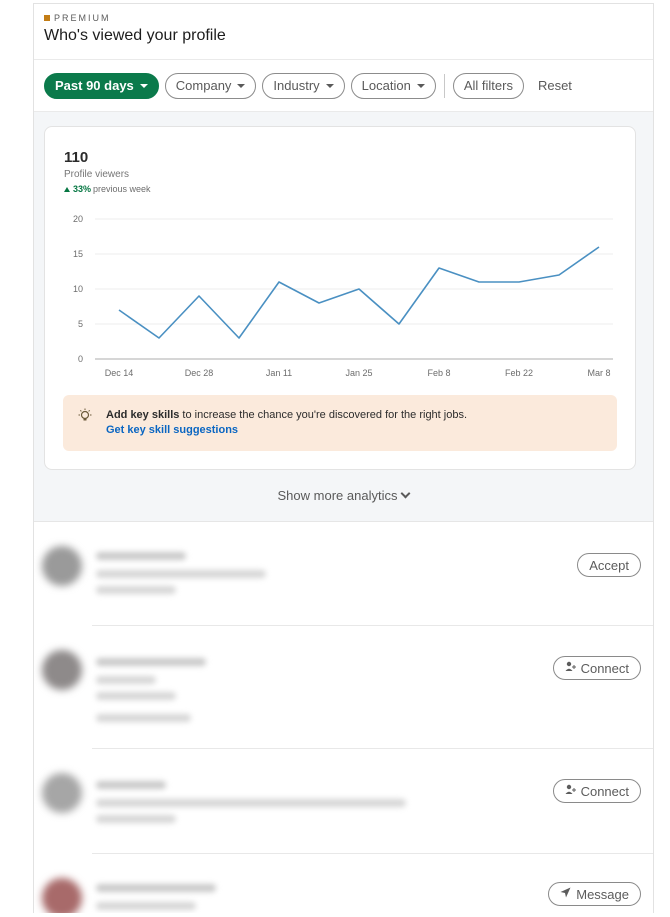 The image size is (670, 917). I want to click on key-skill-suggestions-link: Get key skill suggestions, so click(172, 430).